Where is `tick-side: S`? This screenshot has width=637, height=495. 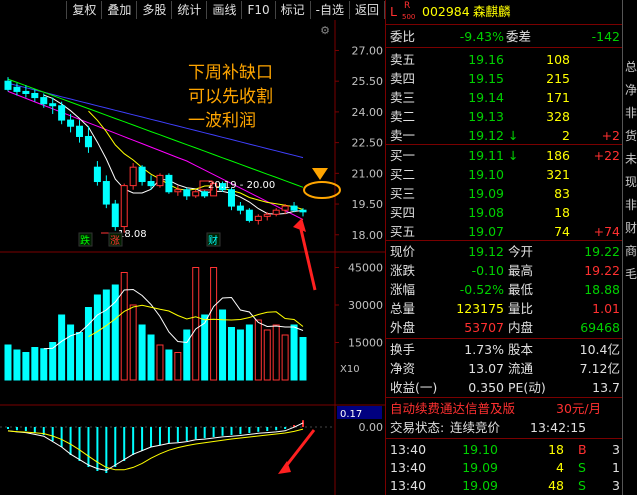 tick-side: S is located at coordinates (582, 467).